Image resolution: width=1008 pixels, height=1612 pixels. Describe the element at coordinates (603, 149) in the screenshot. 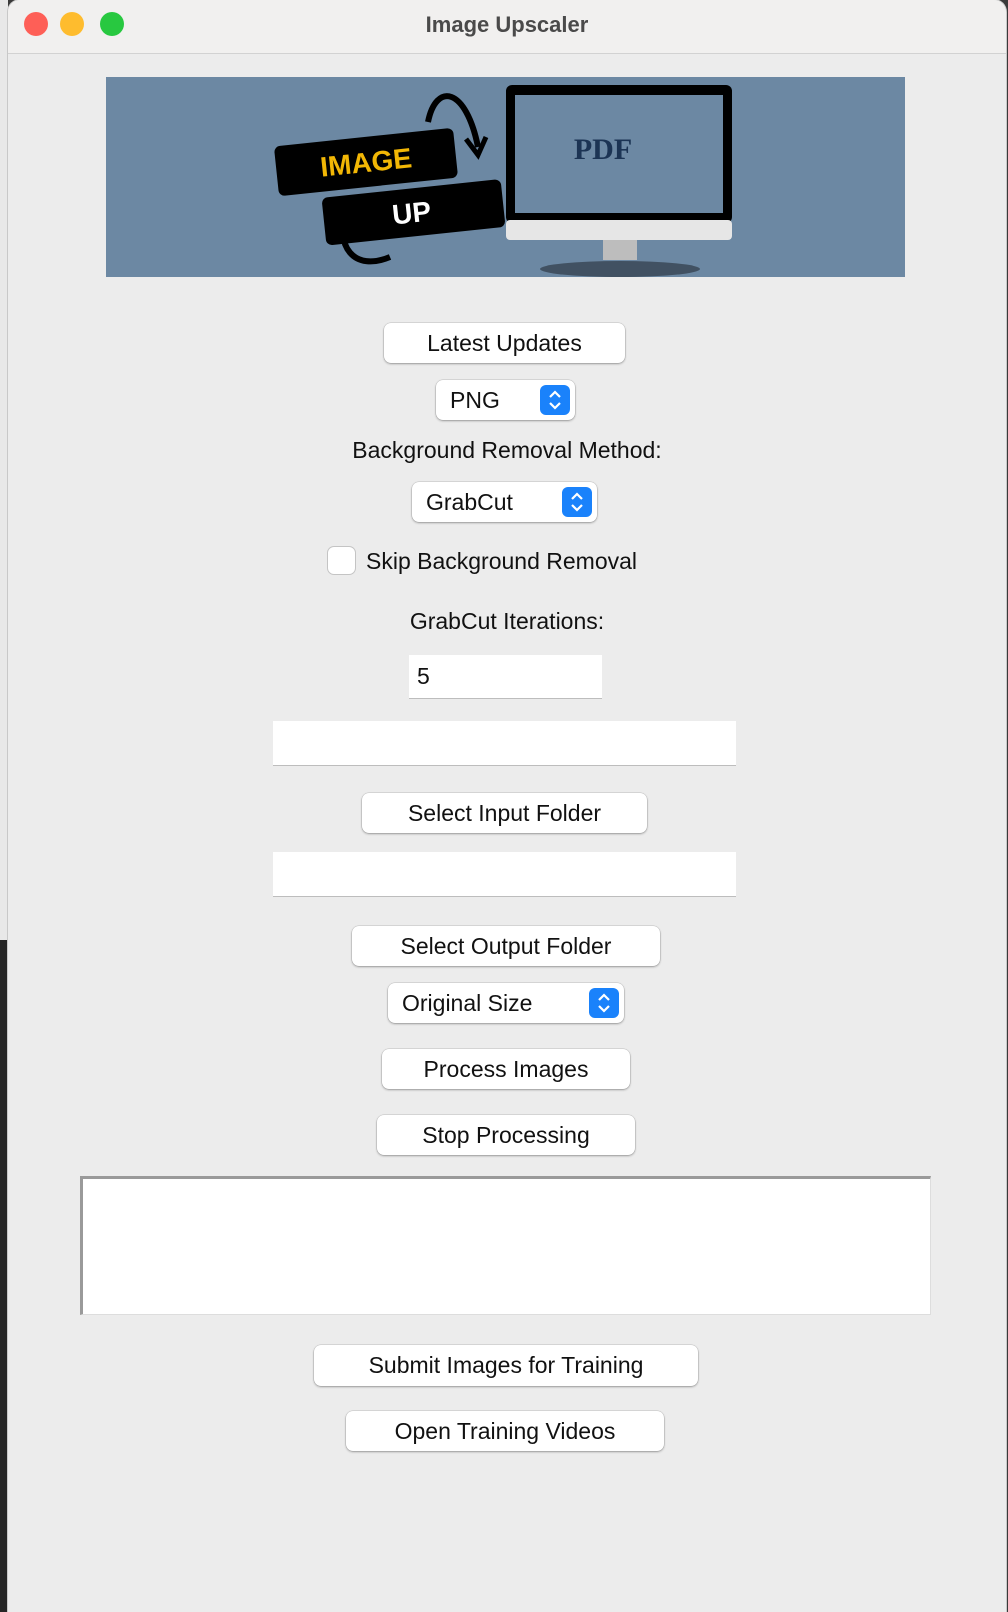

I see `banner-screen-logo: PDF` at that location.